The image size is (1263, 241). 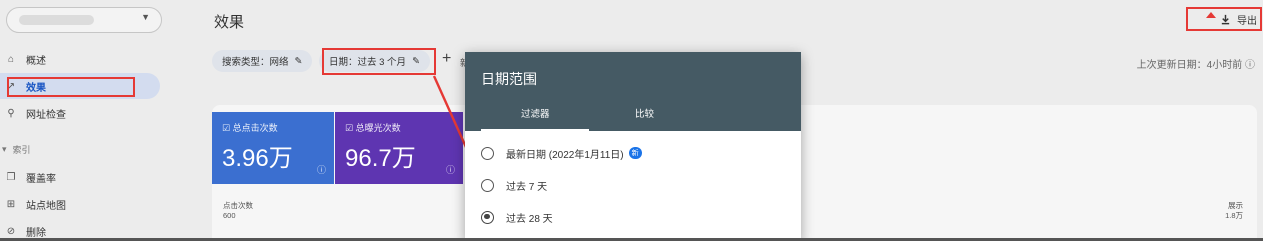 What do you see at coordinates (535, 113) in the screenshot?
I see `tab-filter: 过滤器` at bounding box center [535, 113].